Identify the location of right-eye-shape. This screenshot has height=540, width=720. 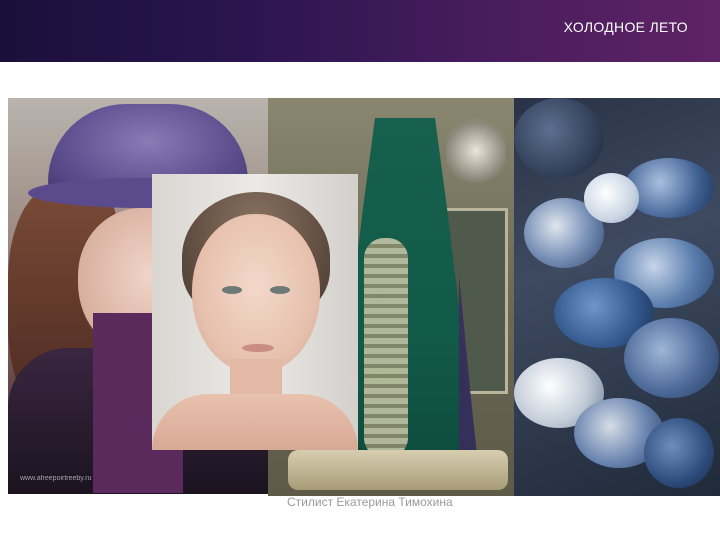
(280, 290).